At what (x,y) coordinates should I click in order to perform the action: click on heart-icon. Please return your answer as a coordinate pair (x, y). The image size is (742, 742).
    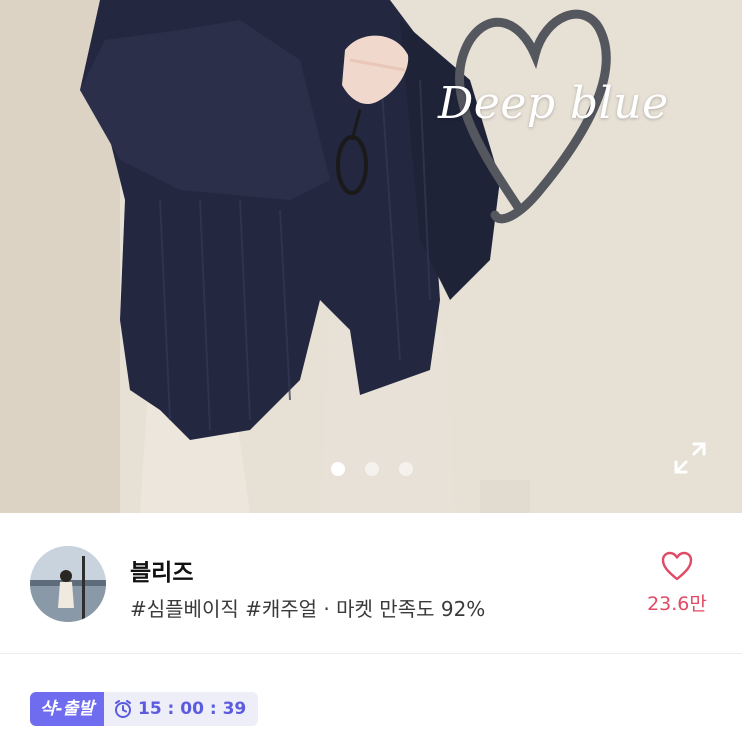
    Looking at the image, I should click on (677, 566).